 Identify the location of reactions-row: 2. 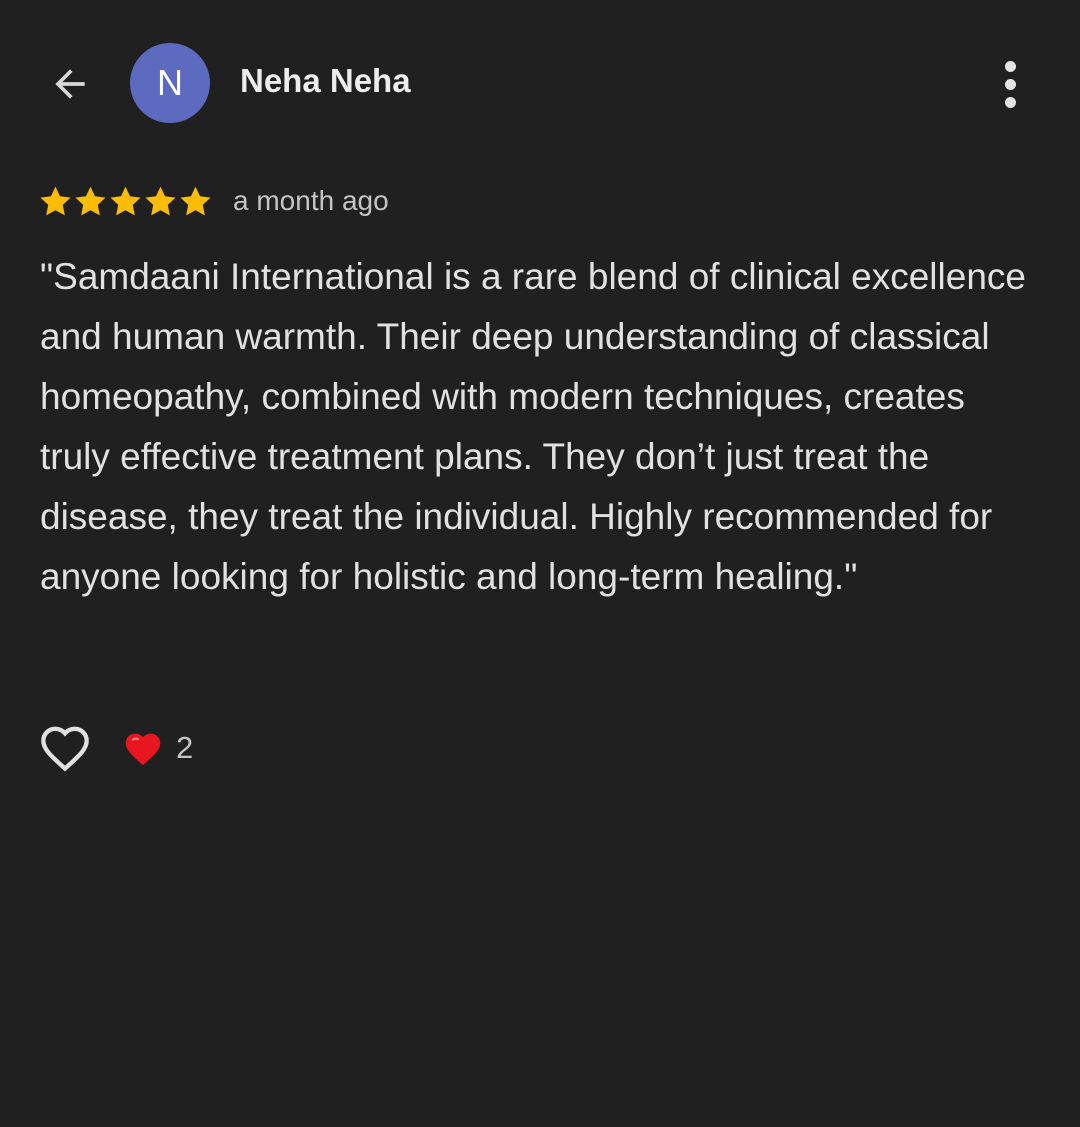
(115, 748).